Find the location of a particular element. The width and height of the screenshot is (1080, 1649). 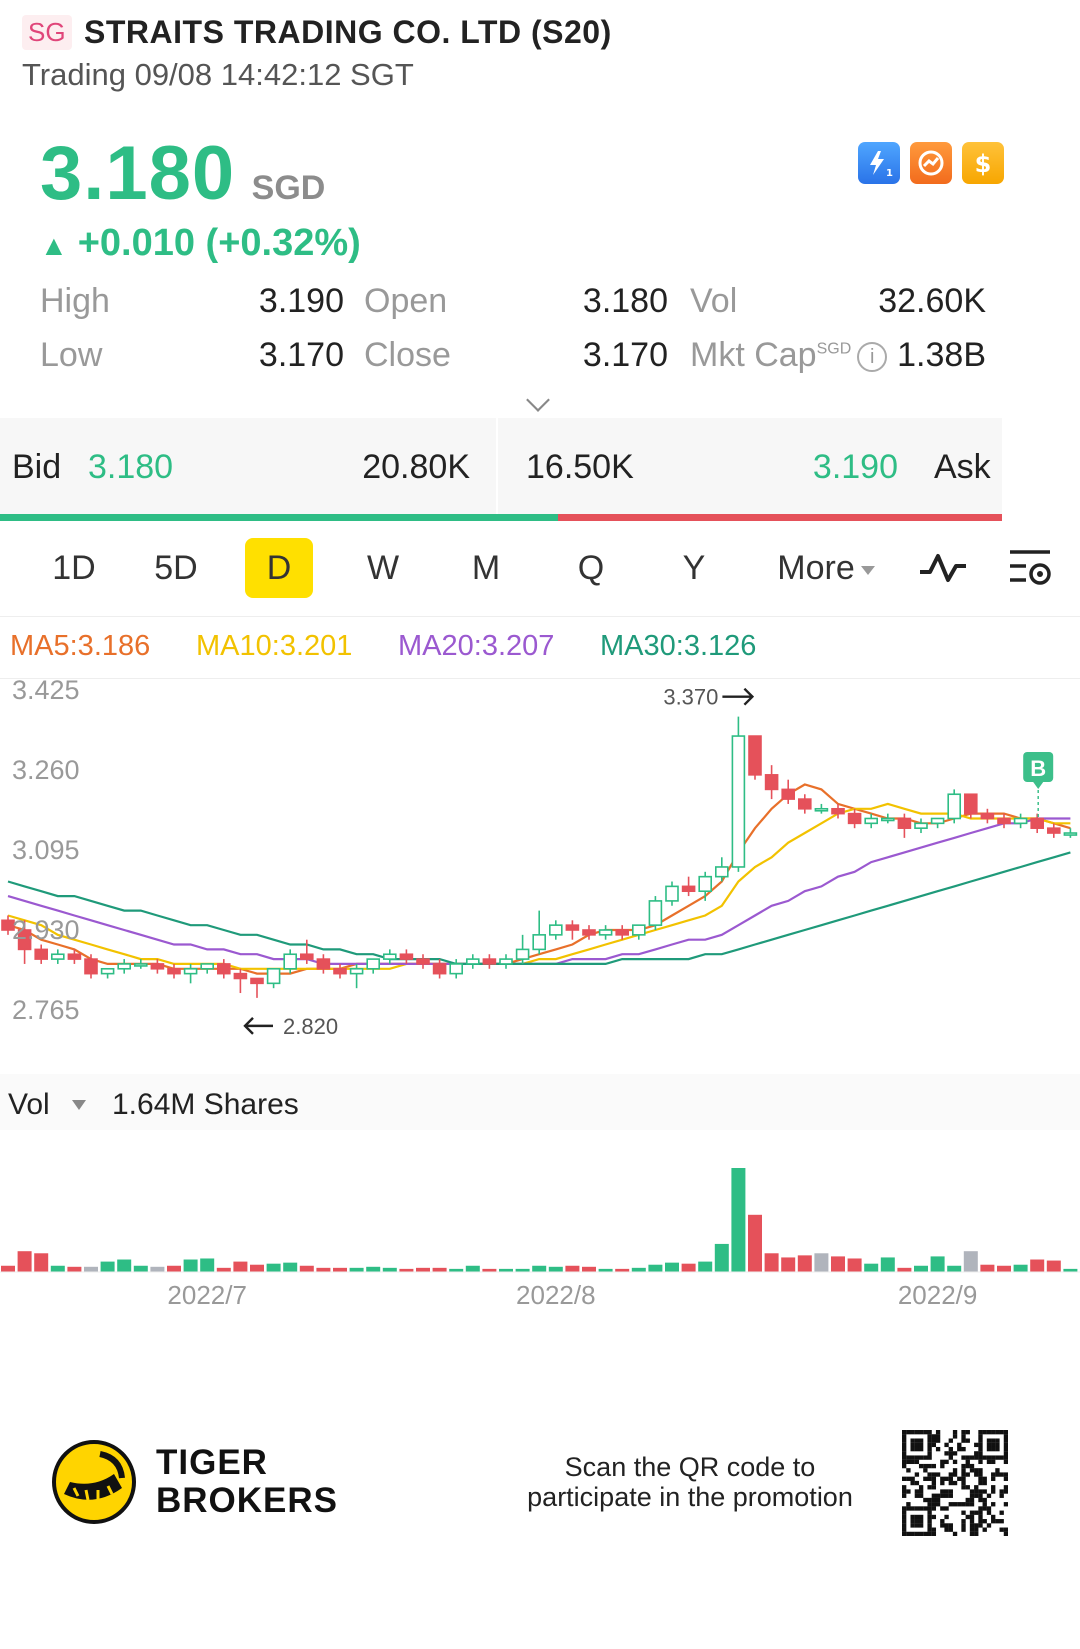

lightning-level-1-icon: 1 is located at coordinates (879, 163).